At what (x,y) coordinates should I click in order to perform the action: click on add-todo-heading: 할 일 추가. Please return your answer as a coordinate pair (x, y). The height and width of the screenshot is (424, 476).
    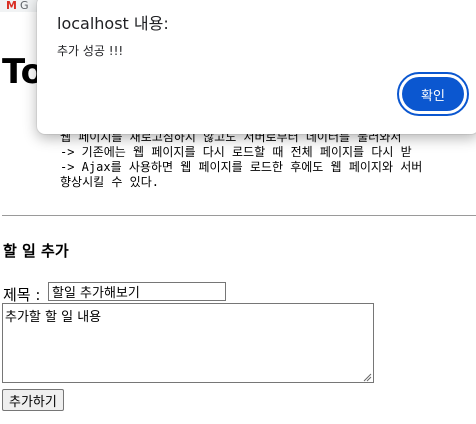
    Looking at the image, I should click on (36, 251).